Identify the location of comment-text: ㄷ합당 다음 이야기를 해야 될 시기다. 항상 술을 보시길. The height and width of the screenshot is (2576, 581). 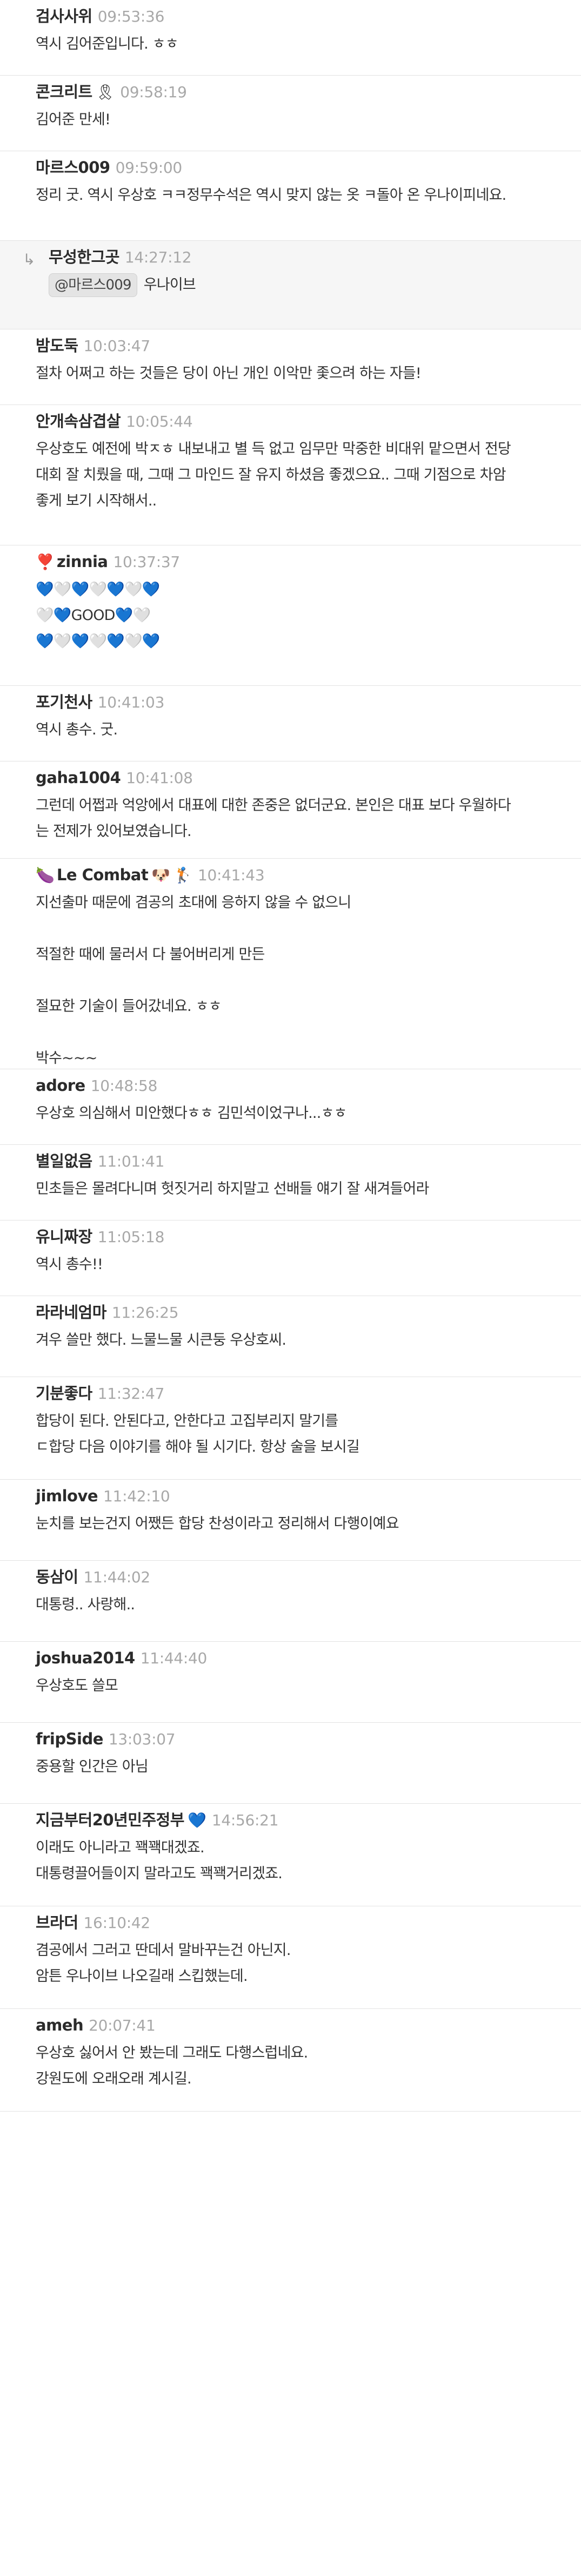
(198, 1447).